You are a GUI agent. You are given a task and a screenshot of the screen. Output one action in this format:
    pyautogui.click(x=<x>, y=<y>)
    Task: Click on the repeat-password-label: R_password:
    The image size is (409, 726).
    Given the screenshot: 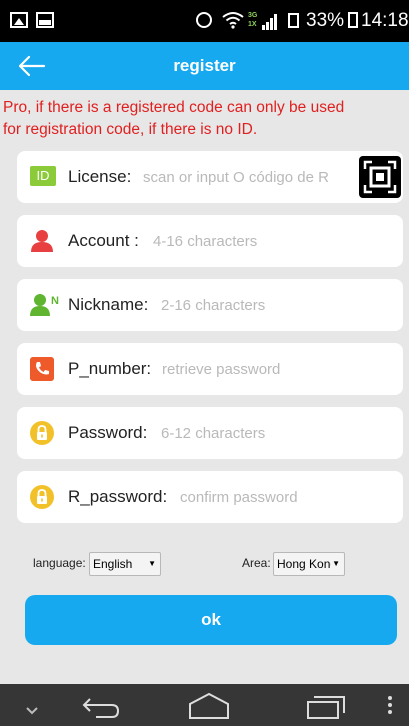 What is the action you would take?
    pyautogui.click(x=118, y=496)
    